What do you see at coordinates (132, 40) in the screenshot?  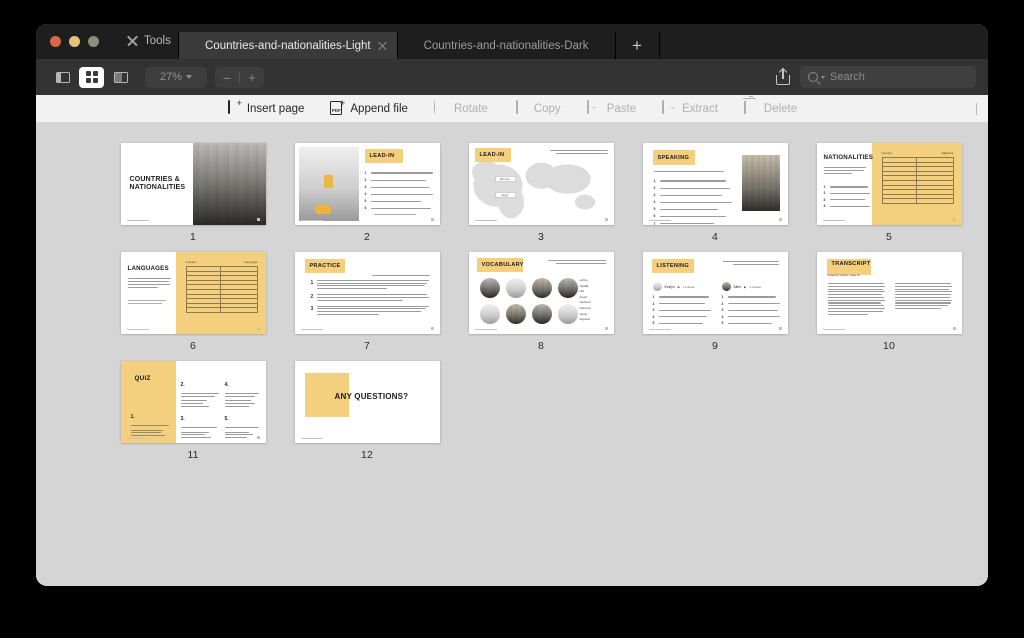 I see `tools-icon` at bounding box center [132, 40].